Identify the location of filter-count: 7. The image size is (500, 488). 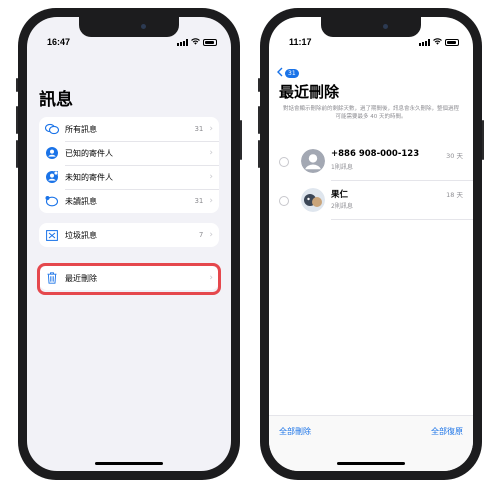
(201, 235).